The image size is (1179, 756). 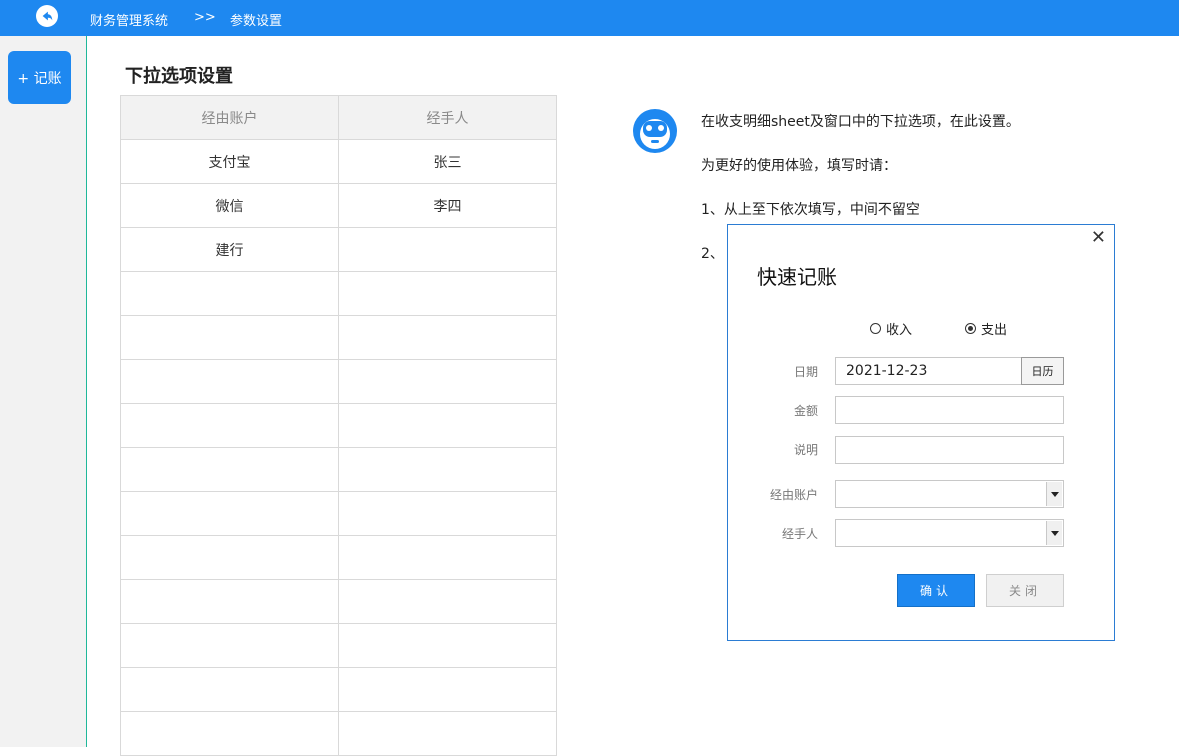 I want to click on radio-expense: 支出, so click(x=986, y=328).